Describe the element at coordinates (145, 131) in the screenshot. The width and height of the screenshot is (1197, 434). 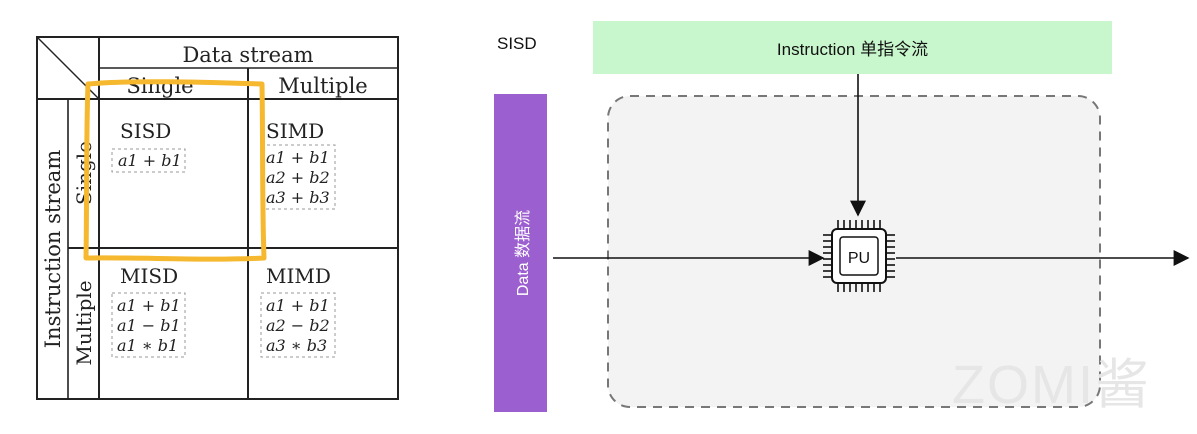
I see `sisd-cell-title: SISD` at that location.